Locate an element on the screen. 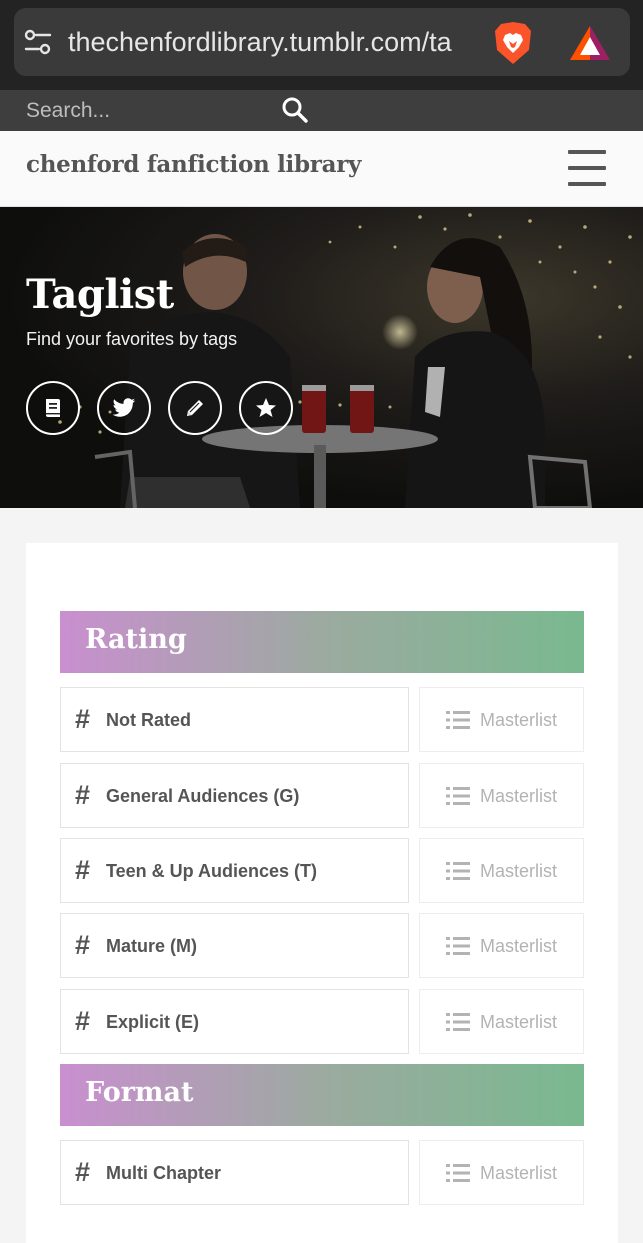 The height and width of the screenshot is (1243, 643). tag-label: Not Rated is located at coordinates (148, 720).